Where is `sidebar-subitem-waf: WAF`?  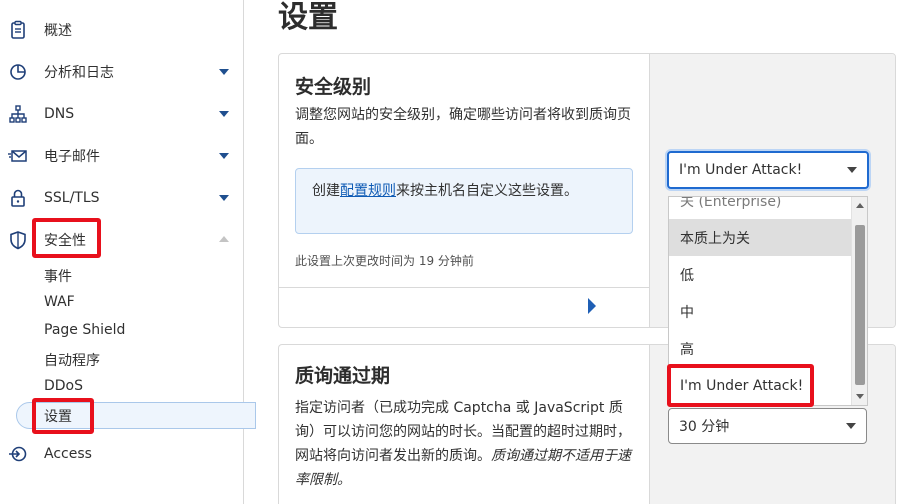
sidebar-subitem-waf: WAF is located at coordinates (59, 302).